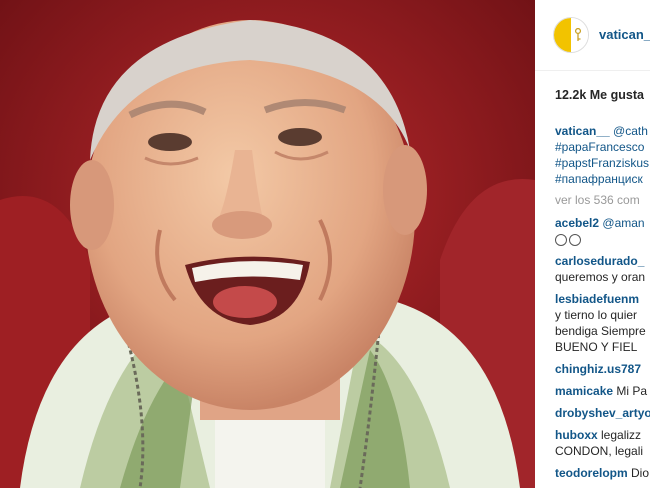 The image size is (650, 488). I want to click on post-header: vatican__, so click(592, 35).